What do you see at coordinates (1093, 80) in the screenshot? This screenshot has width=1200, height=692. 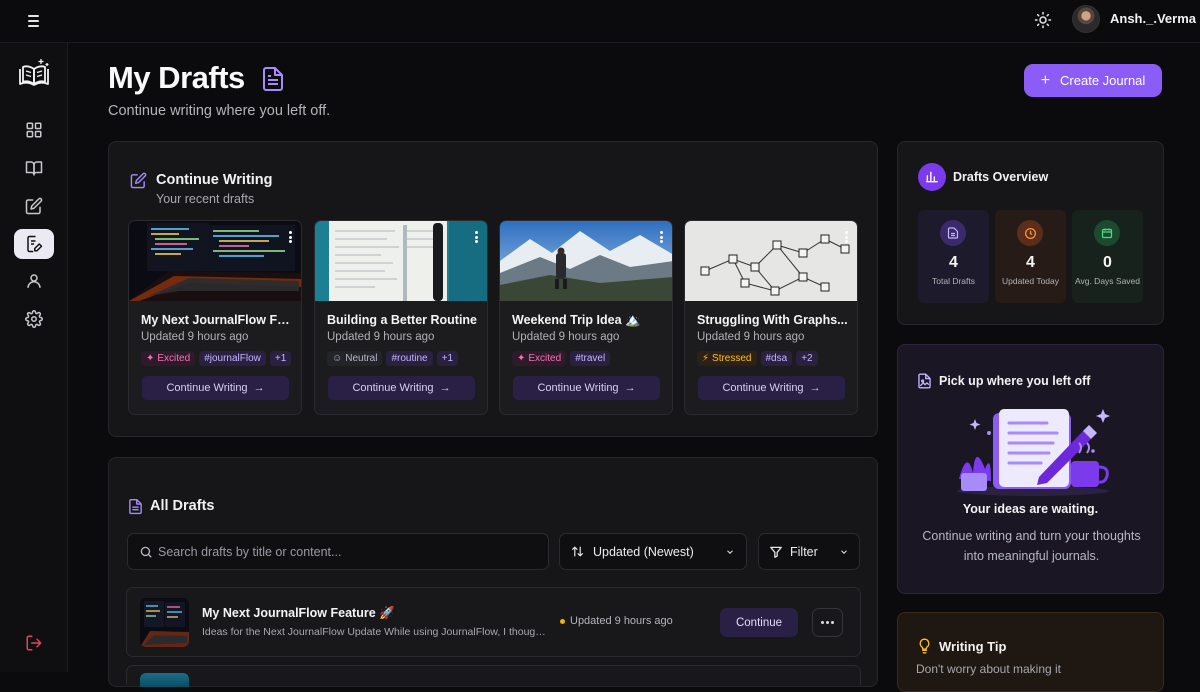 I see `create-journal-button: + Create Journal` at bounding box center [1093, 80].